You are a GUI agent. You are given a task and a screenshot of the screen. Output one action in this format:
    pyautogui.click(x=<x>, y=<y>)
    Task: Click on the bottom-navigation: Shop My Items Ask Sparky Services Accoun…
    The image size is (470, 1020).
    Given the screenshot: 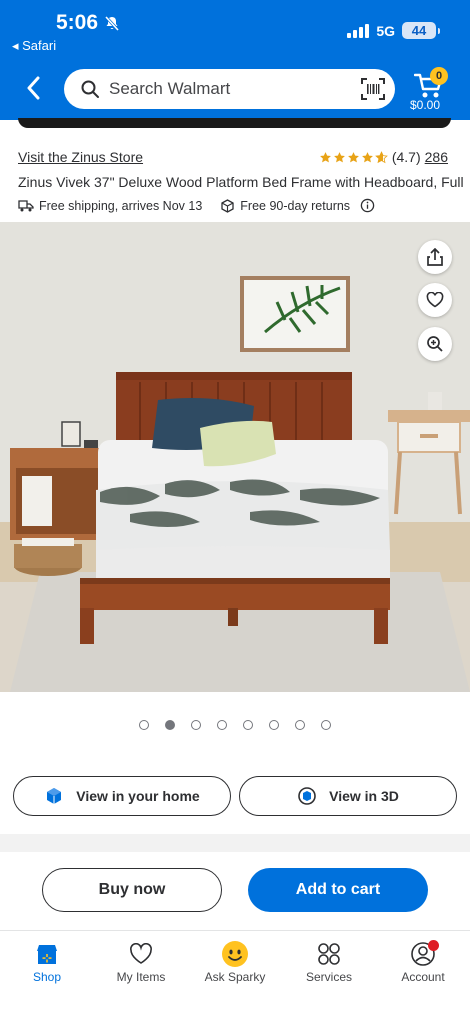 What is the action you would take?
    pyautogui.click(x=235, y=975)
    